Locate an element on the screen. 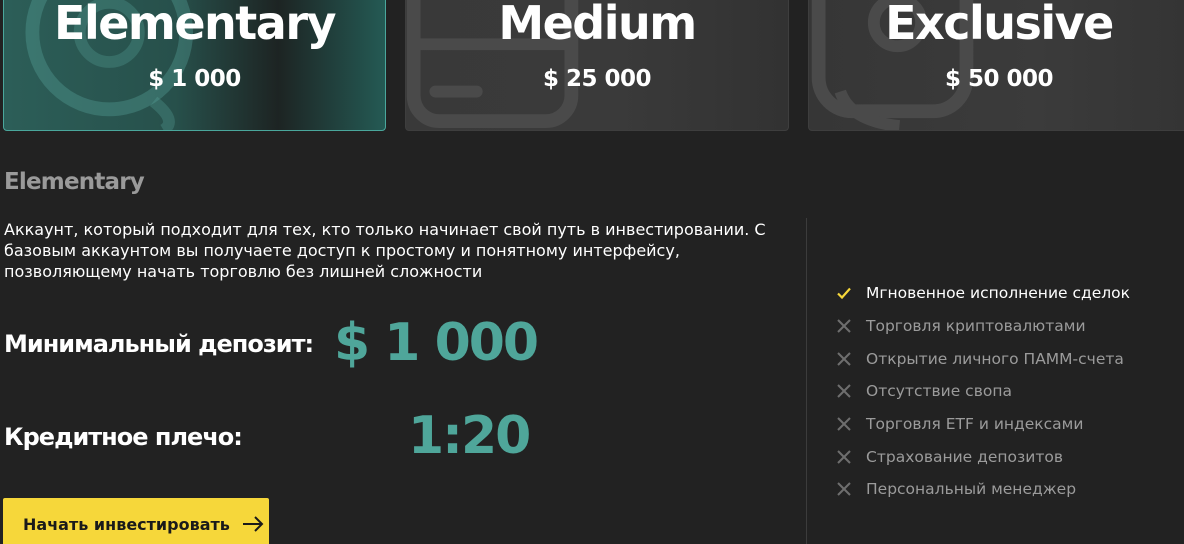  feature-label: Персональный менеджер is located at coordinates (971, 489).